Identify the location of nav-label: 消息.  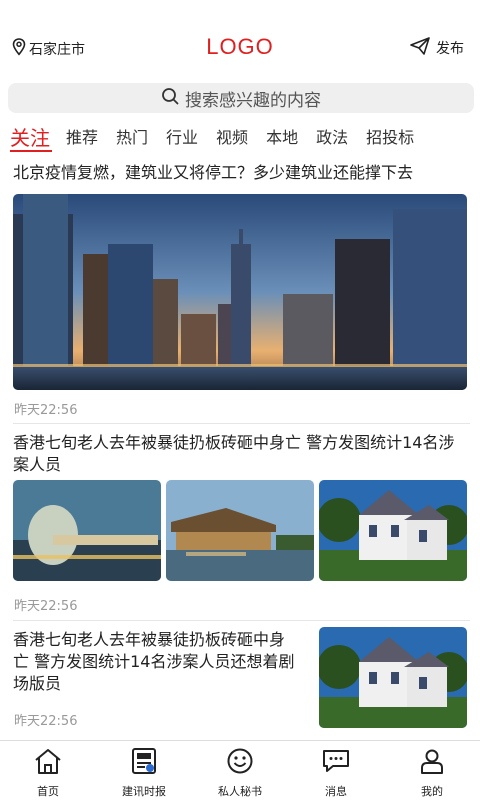
(336, 791).